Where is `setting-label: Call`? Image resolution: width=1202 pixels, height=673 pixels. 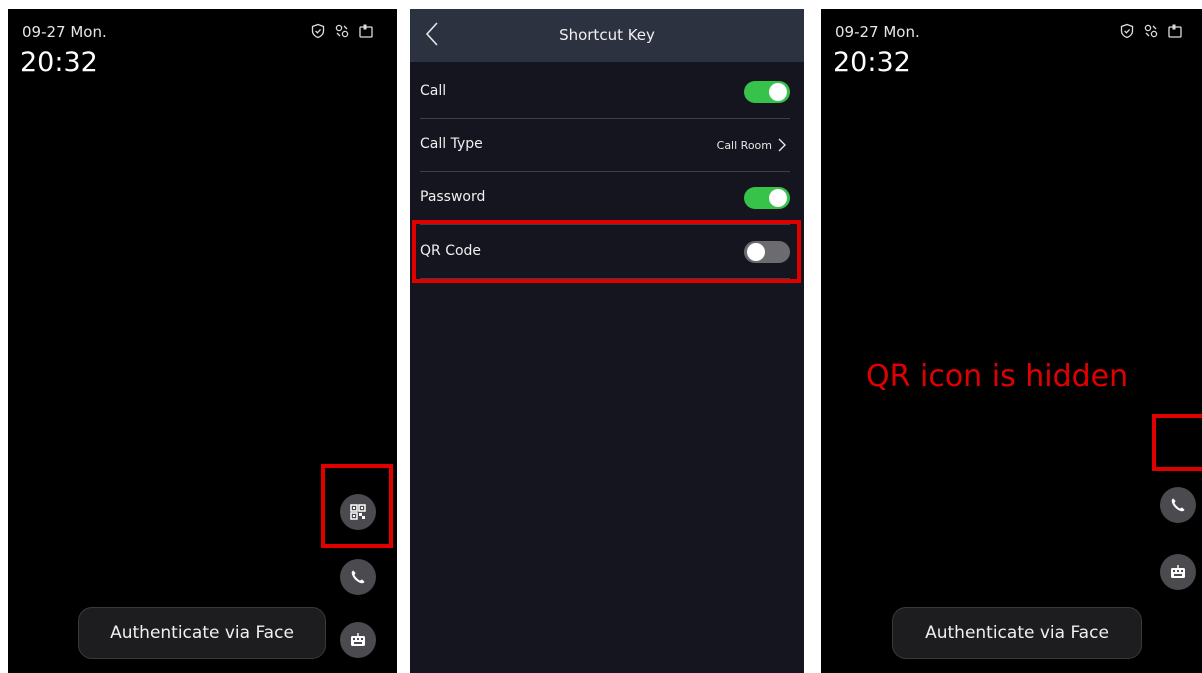
setting-label: Call is located at coordinates (433, 91).